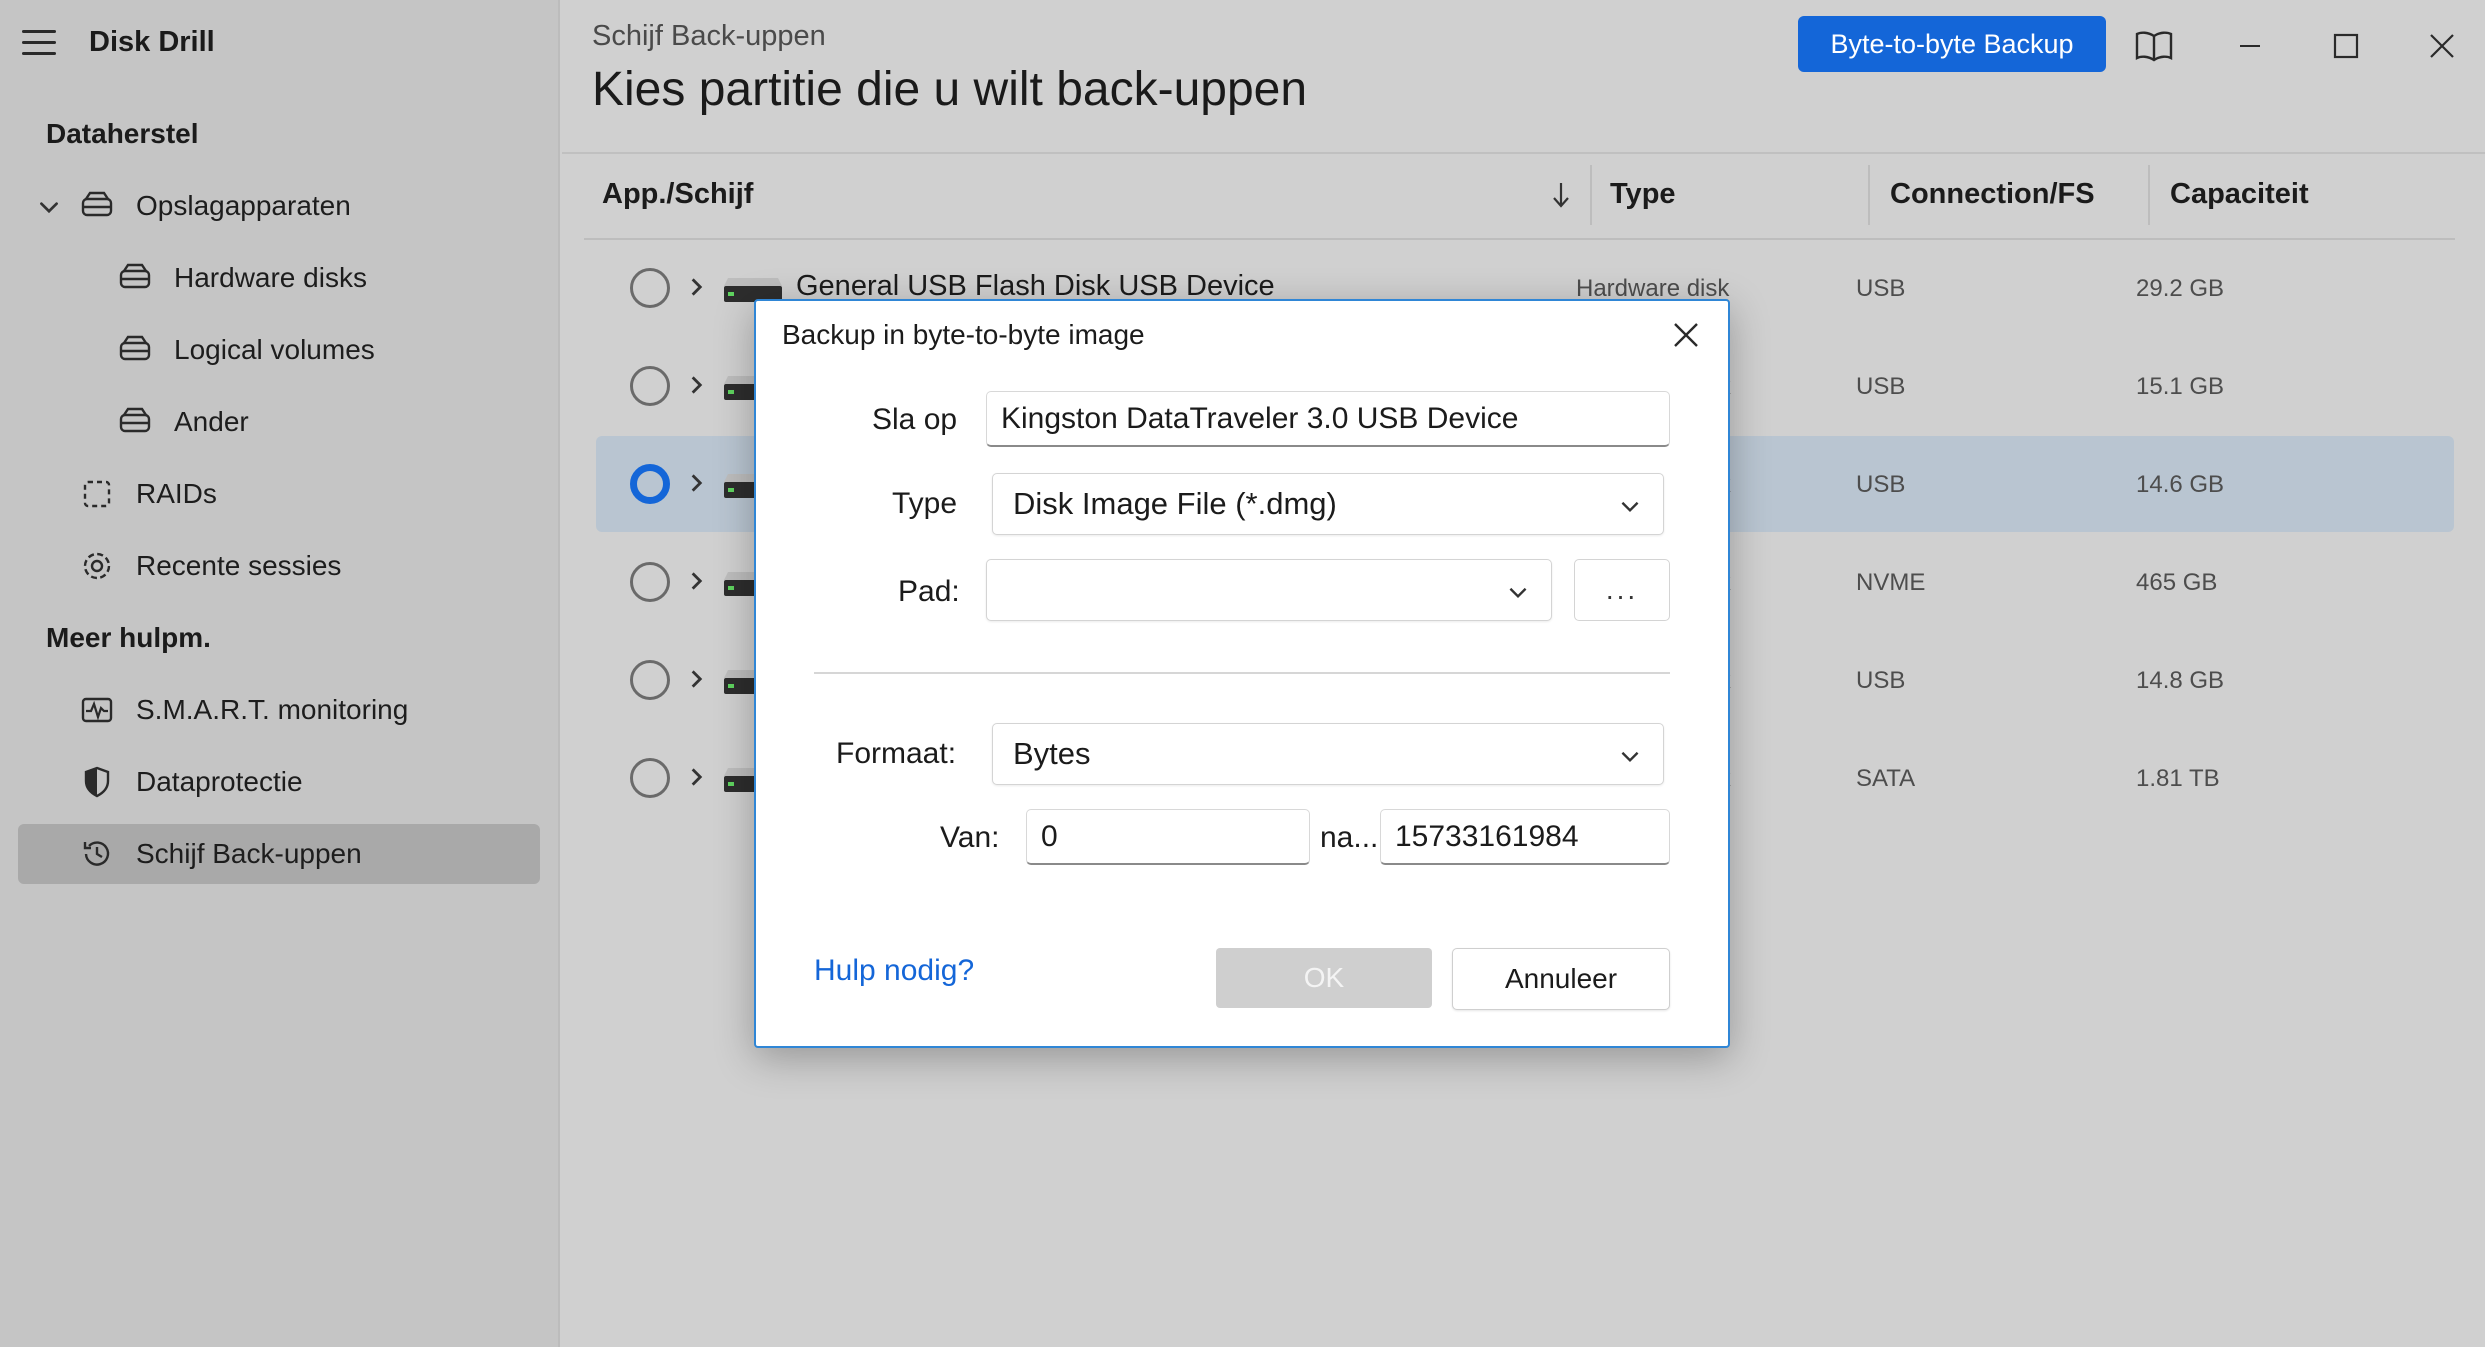 This screenshot has width=2485, height=1347. I want to click on sidebar-item-raids: RAIDs, so click(148, 494).